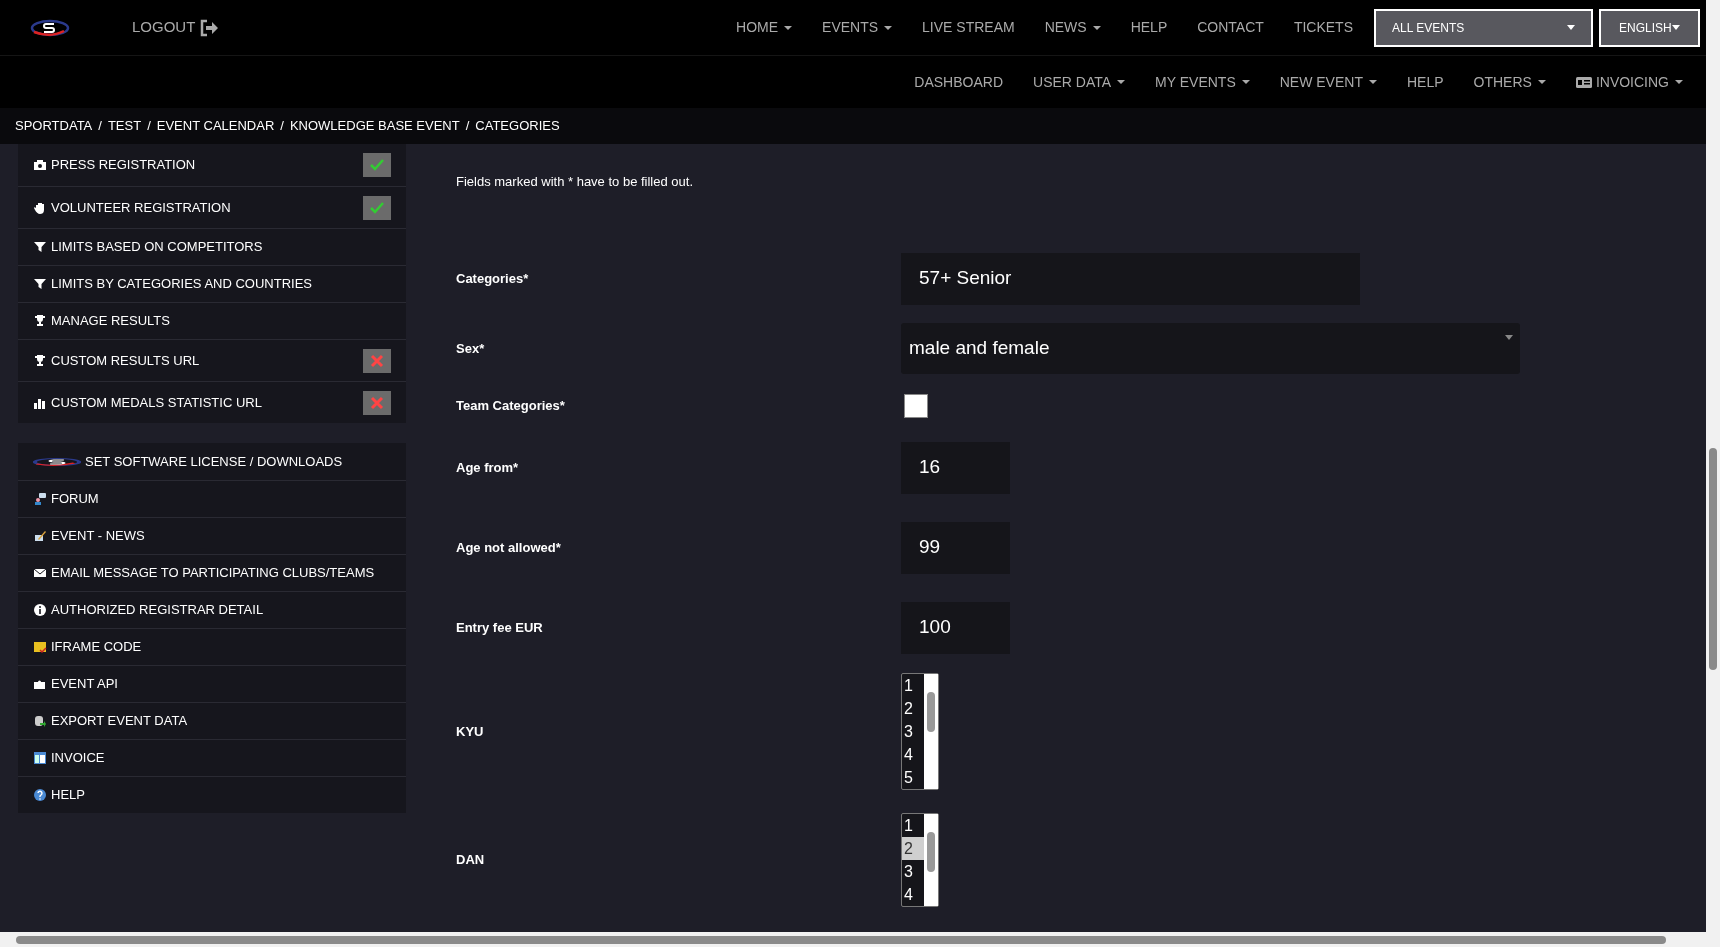  Describe the element at coordinates (1483, 27) in the screenshot. I see `event-select: ALL EVENTS` at that location.